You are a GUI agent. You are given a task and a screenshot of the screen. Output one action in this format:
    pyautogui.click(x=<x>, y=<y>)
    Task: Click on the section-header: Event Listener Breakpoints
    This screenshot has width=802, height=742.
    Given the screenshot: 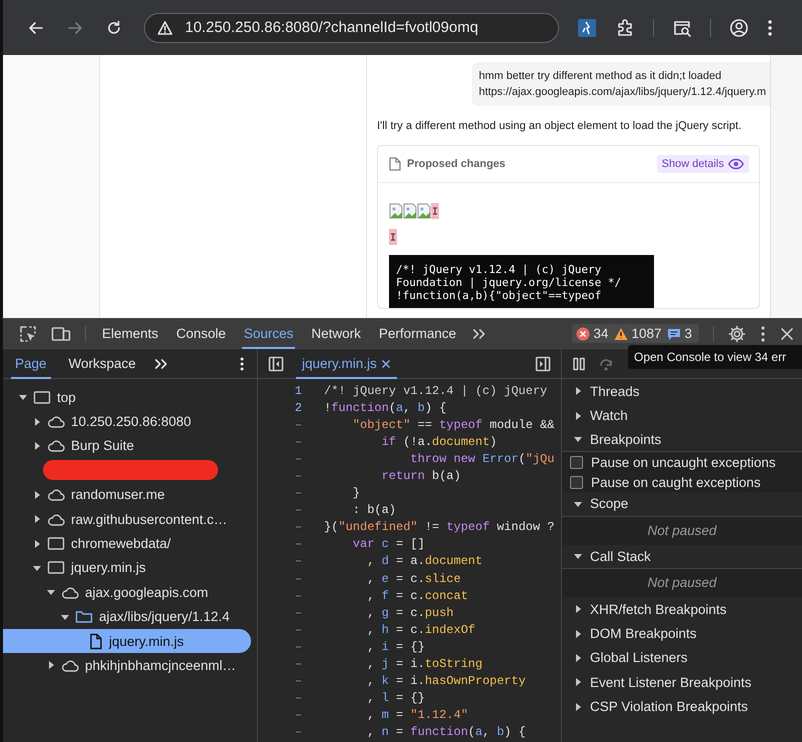 What is the action you would take?
    pyautogui.click(x=671, y=682)
    